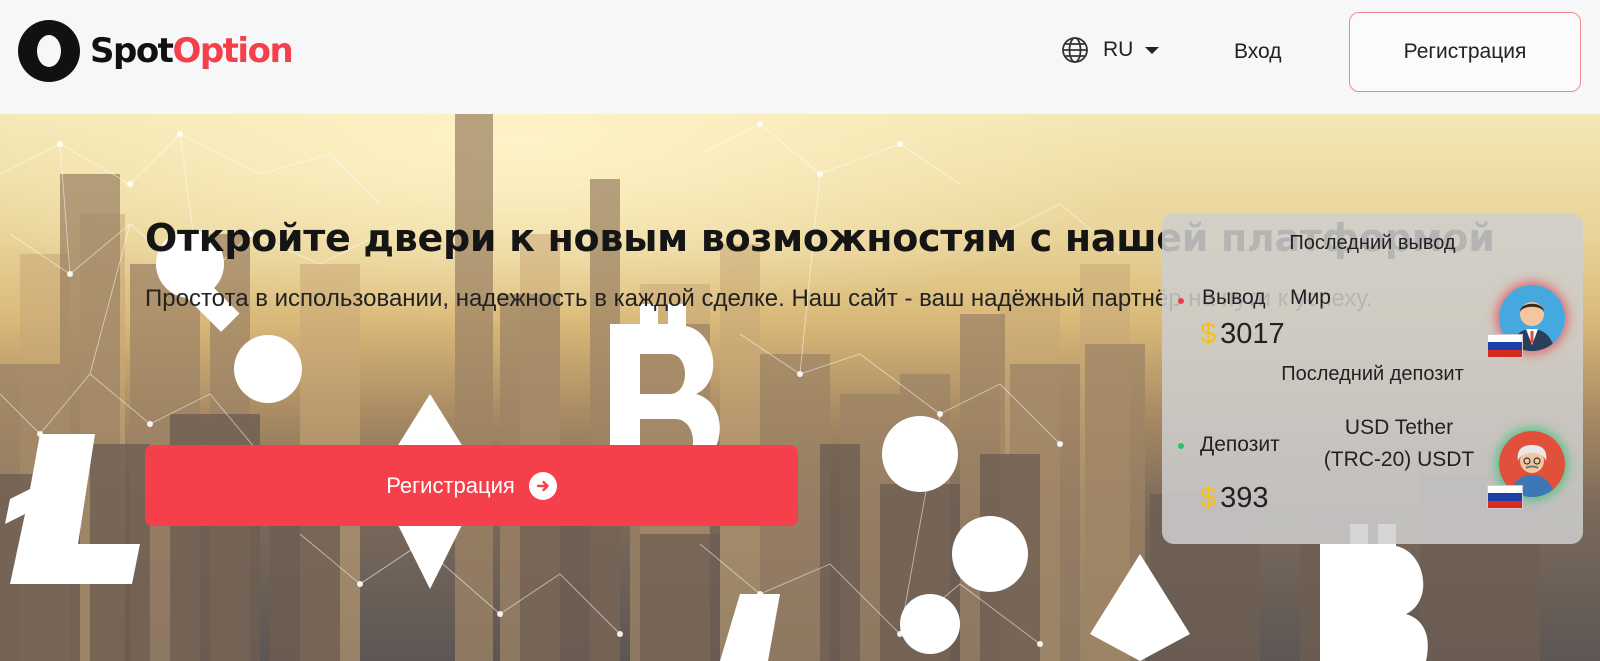 The width and height of the screenshot is (1600, 661). I want to click on logo-text-part2: Option, so click(232, 51).